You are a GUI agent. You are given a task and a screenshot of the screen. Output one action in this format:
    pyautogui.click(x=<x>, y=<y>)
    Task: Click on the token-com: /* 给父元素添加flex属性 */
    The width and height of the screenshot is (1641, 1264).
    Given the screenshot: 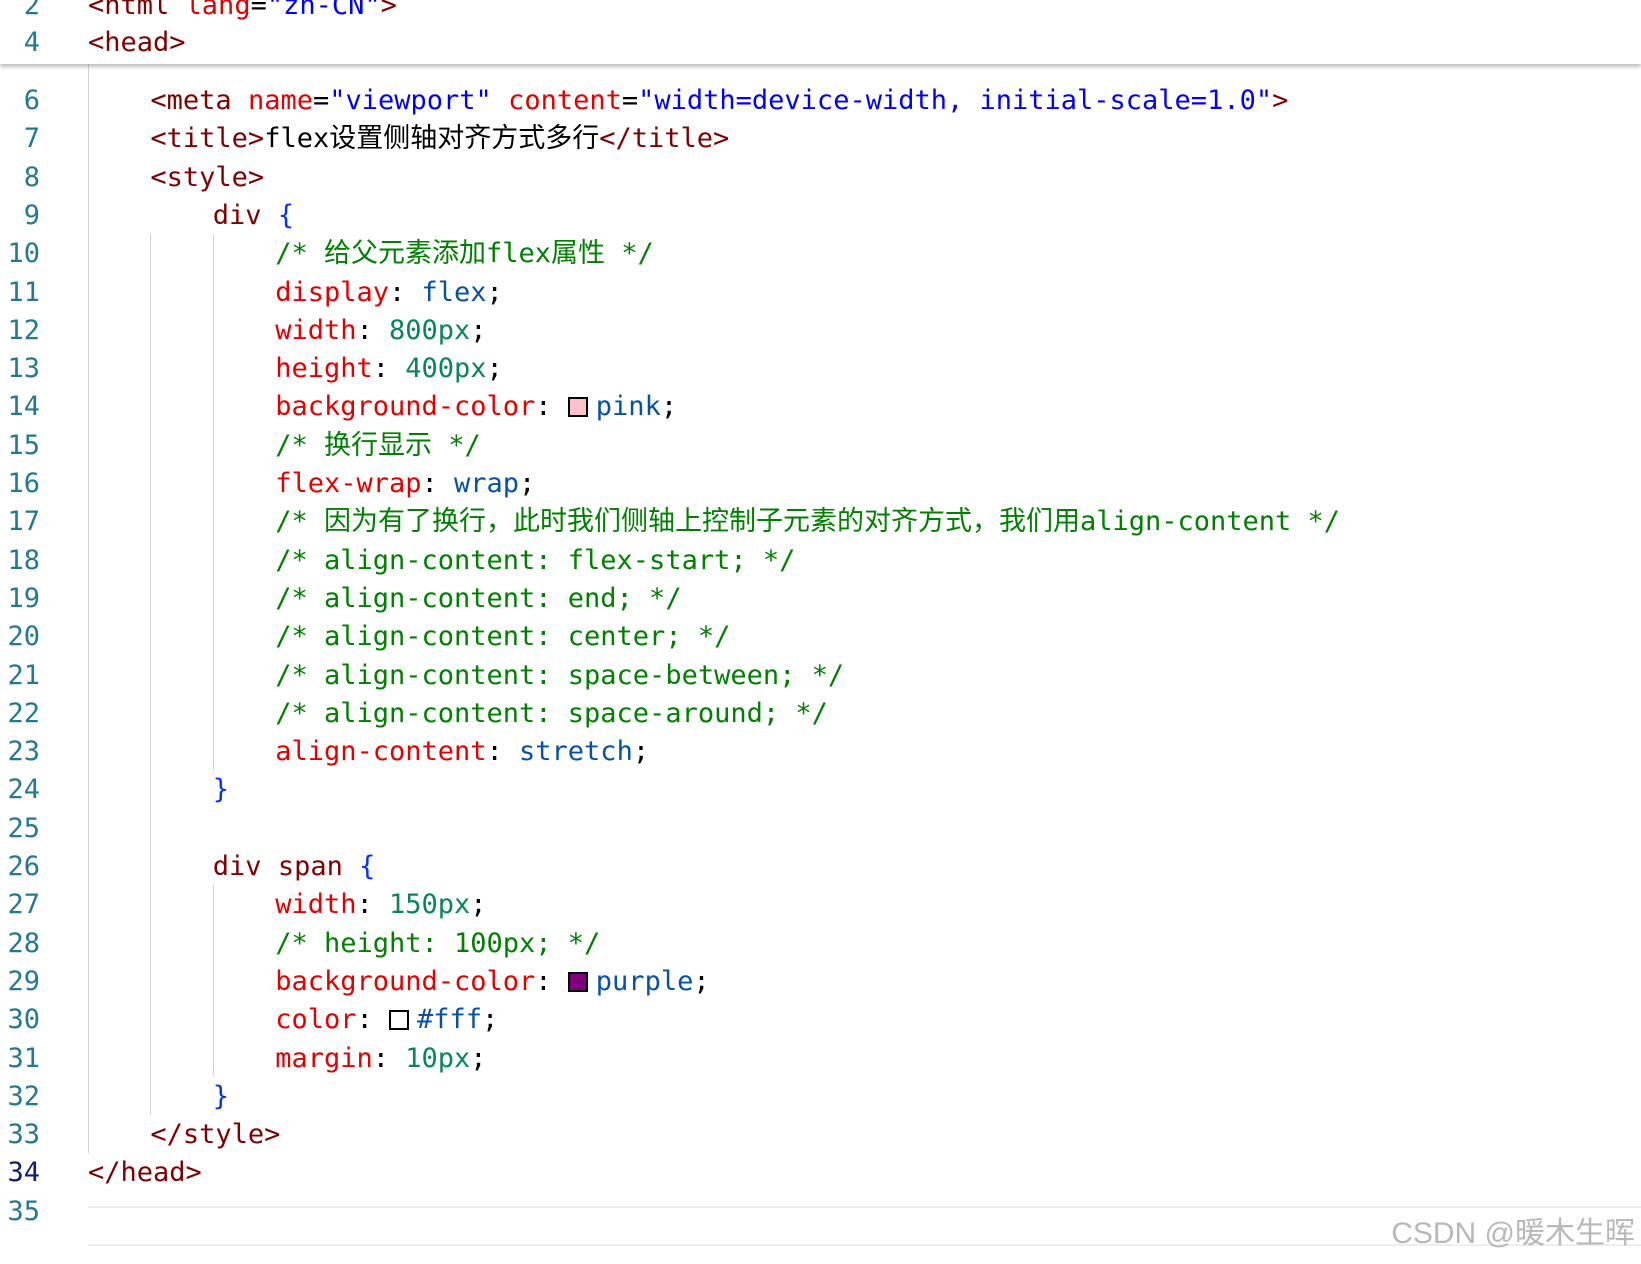 What is the action you would take?
    pyautogui.click(x=464, y=254)
    